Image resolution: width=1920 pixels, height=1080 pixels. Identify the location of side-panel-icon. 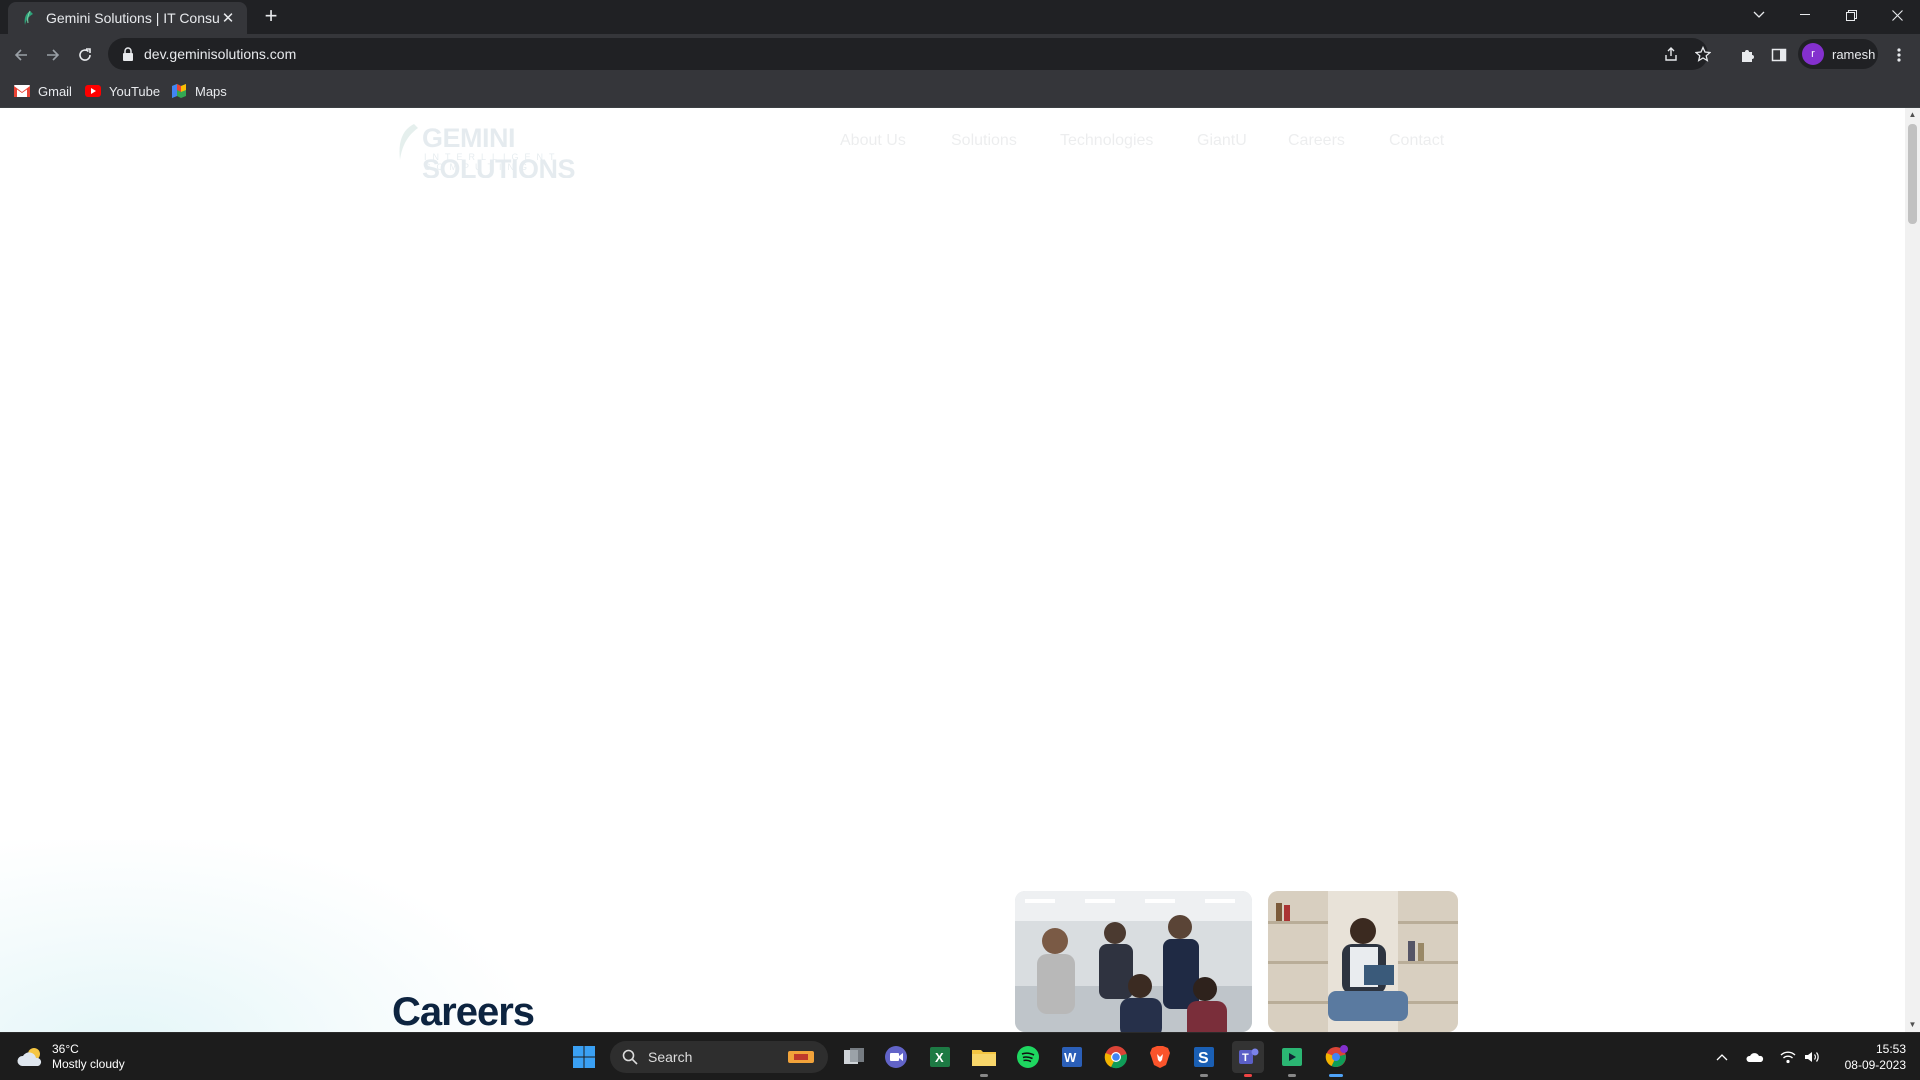
(1779, 55).